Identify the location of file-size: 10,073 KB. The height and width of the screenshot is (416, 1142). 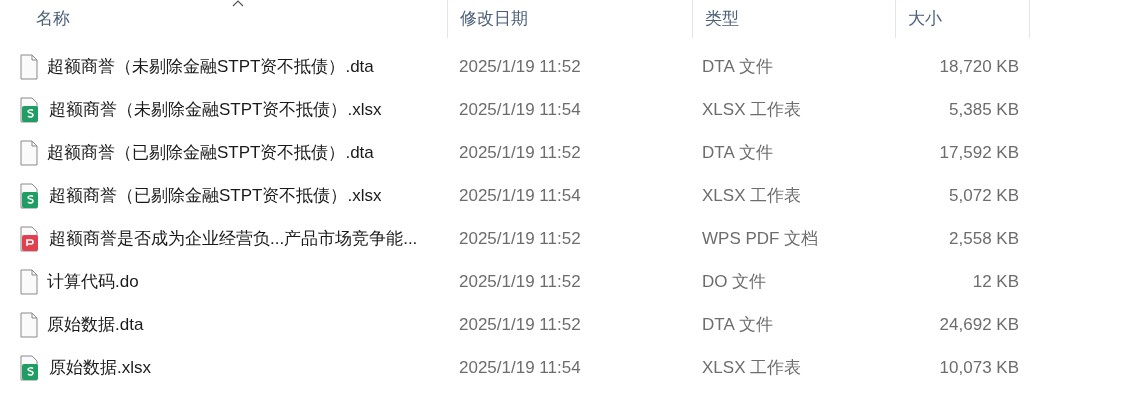
(979, 367).